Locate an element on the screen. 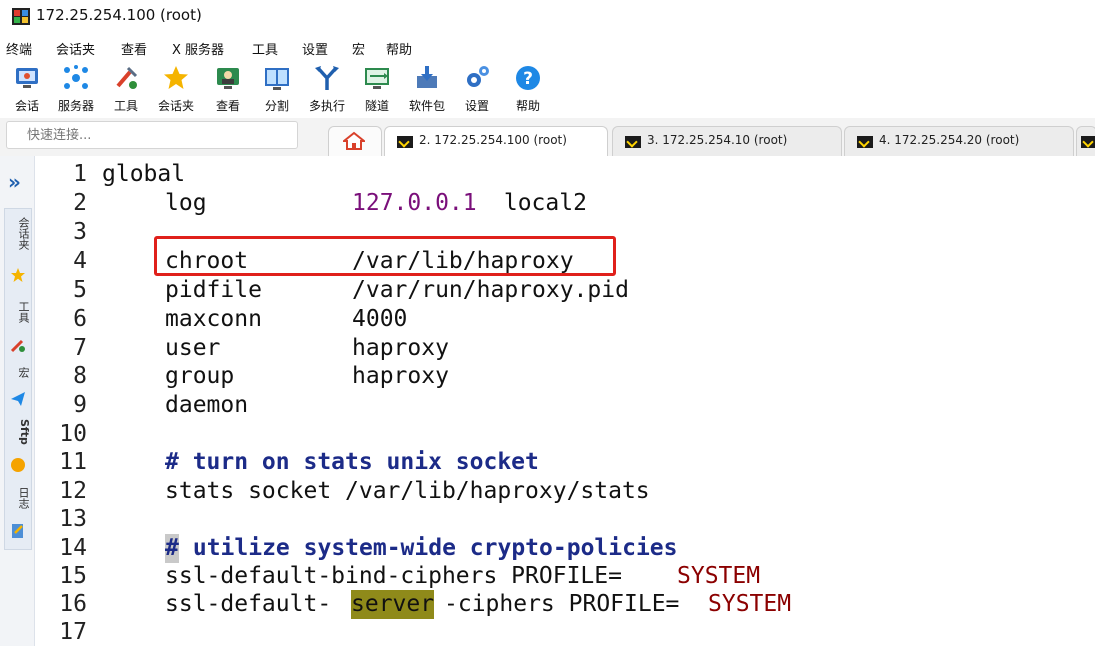 This screenshot has width=1095, height=646. code-line-6: 6 maxconn 4000 is located at coordinates (240, 319).